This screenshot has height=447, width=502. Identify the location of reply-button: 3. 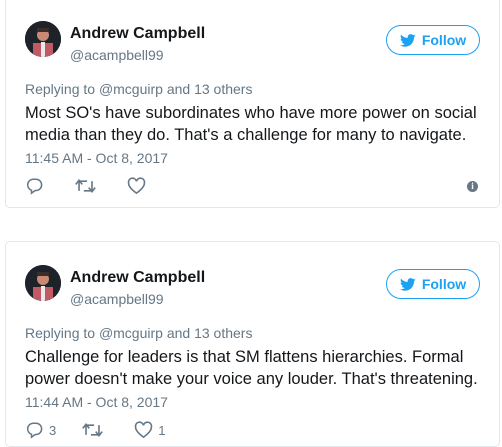
(40, 430).